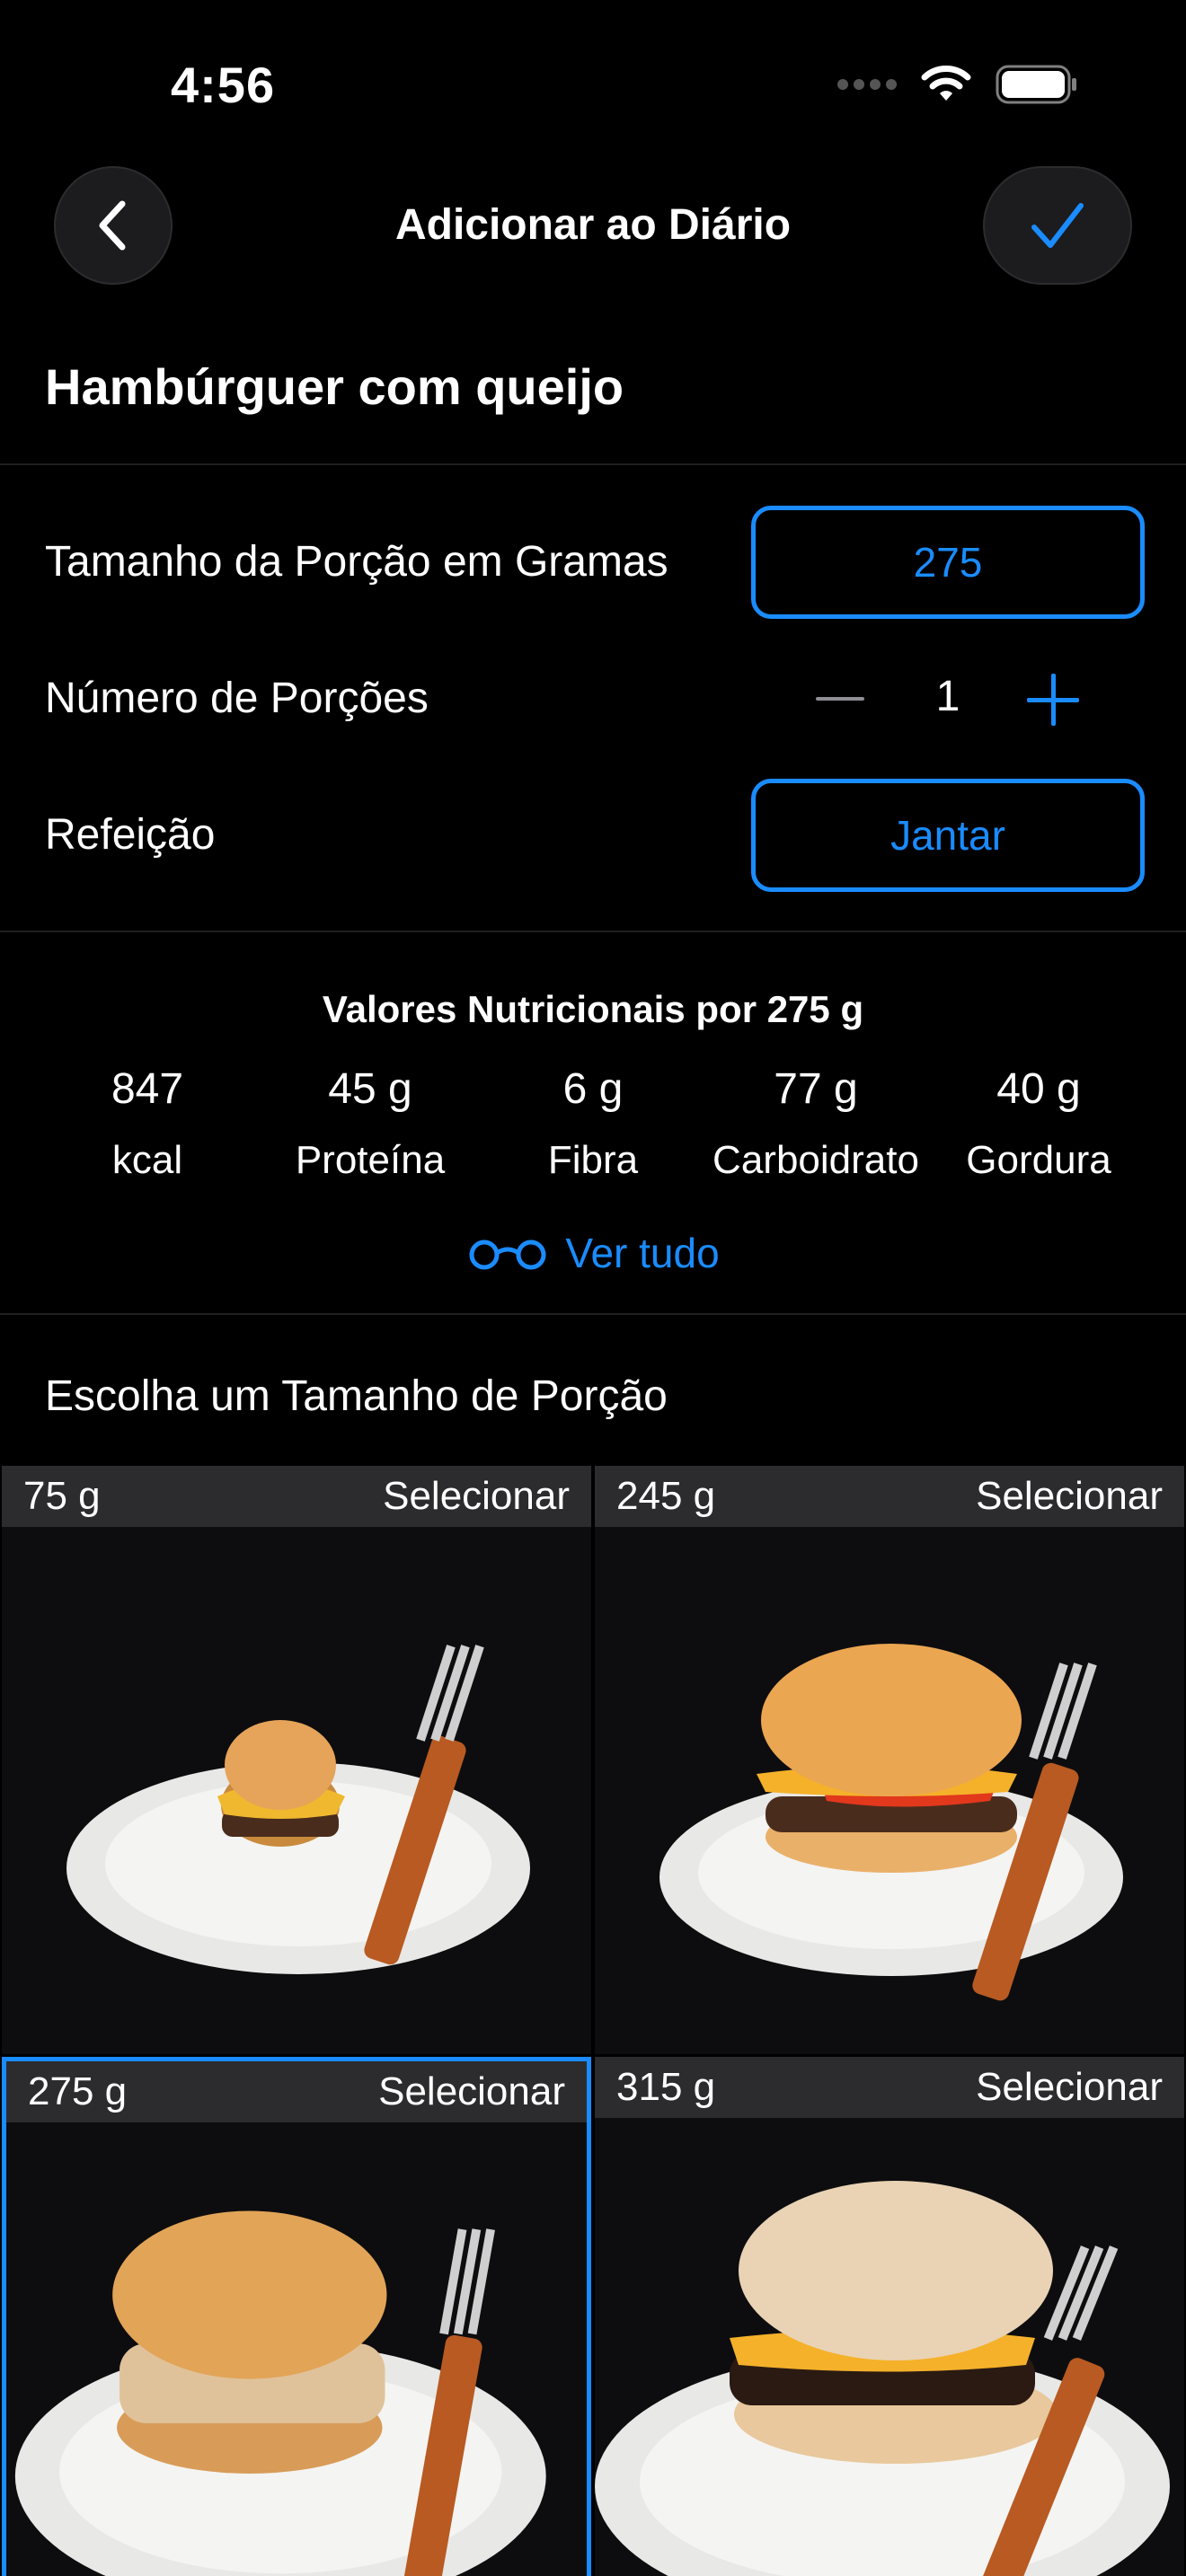 This screenshot has width=1186, height=2576. I want to click on nutrition-item: 6 g Fibra, so click(593, 1123).